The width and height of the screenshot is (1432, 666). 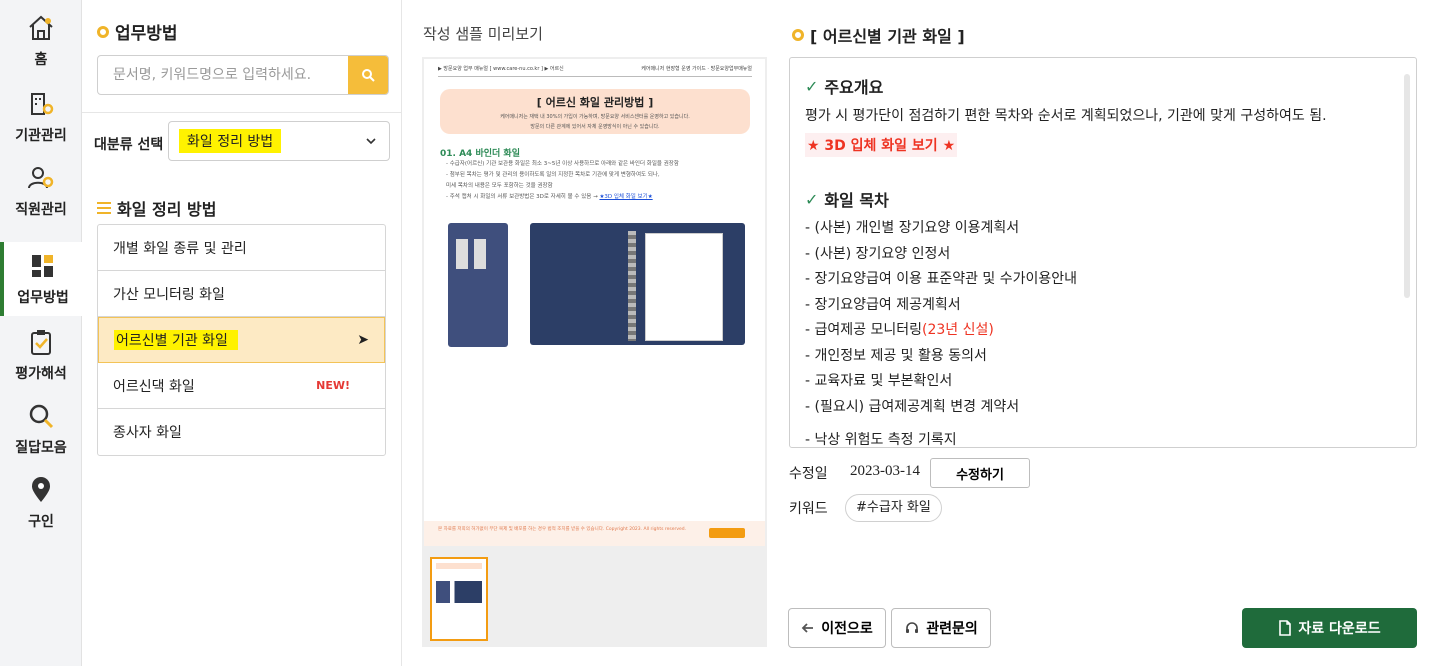 What do you see at coordinates (625, 197) in the screenshot?
I see `page-3d-link: ★3D 입체 화일 보기★` at bounding box center [625, 197].